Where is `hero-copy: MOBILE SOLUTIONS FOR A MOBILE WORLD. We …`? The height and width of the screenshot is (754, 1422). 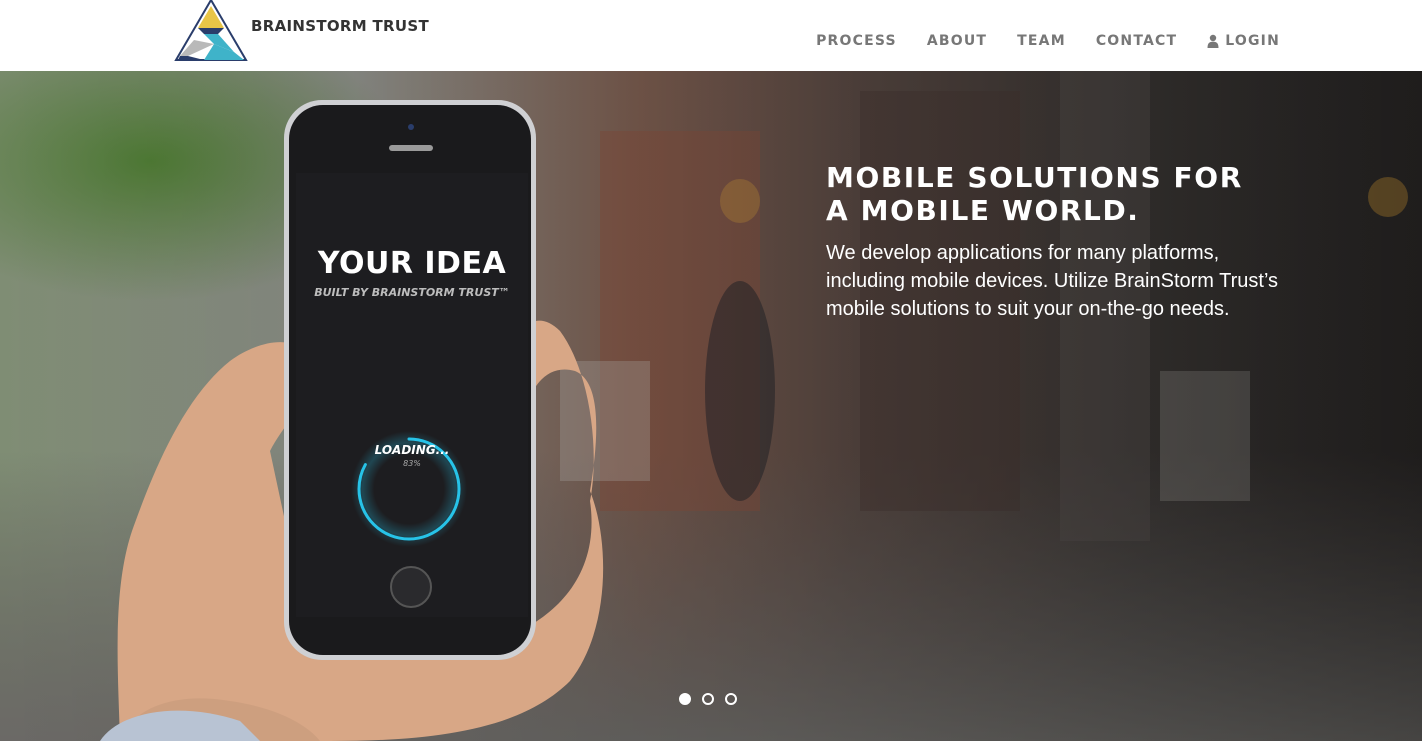
hero-copy: MOBILE SOLUTIONS FOR A MOBILE WORLD. We … is located at coordinates (1066, 242).